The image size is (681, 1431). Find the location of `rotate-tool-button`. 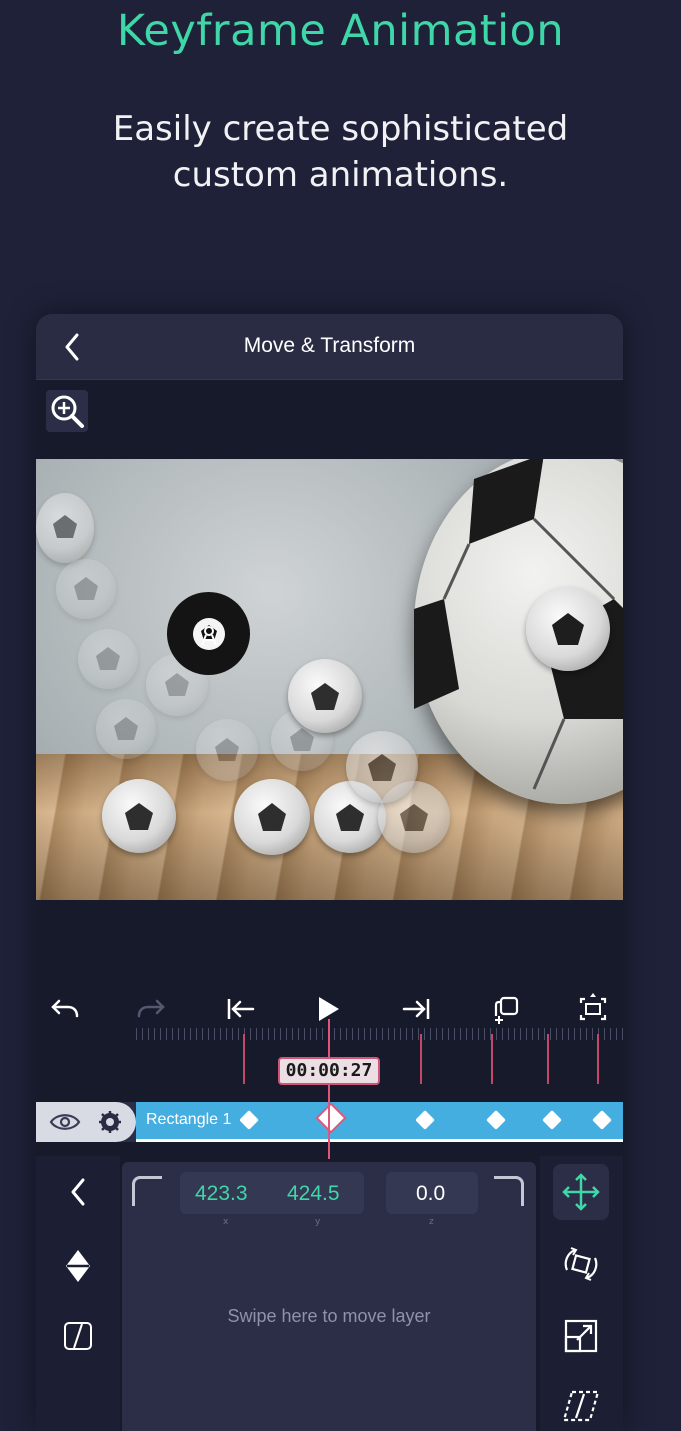

rotate-tool-button is located at coordinates (581, 1264).